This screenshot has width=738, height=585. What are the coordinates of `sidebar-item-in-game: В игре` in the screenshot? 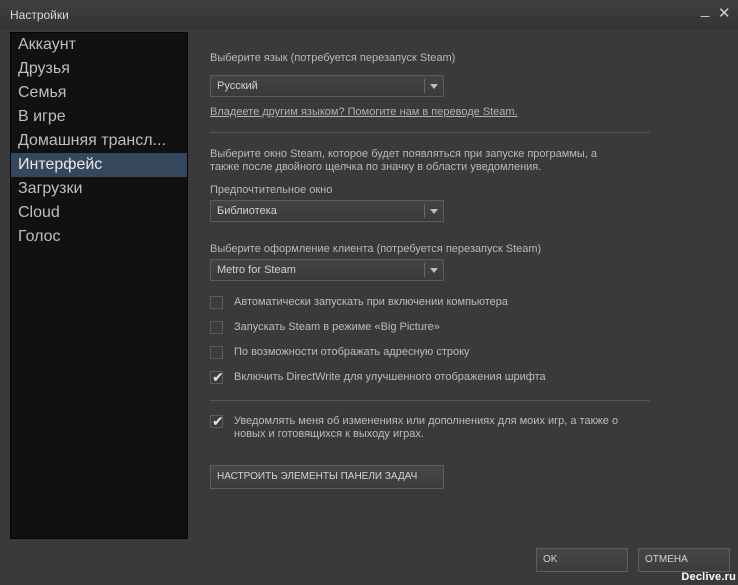 It's located at (99, 117).